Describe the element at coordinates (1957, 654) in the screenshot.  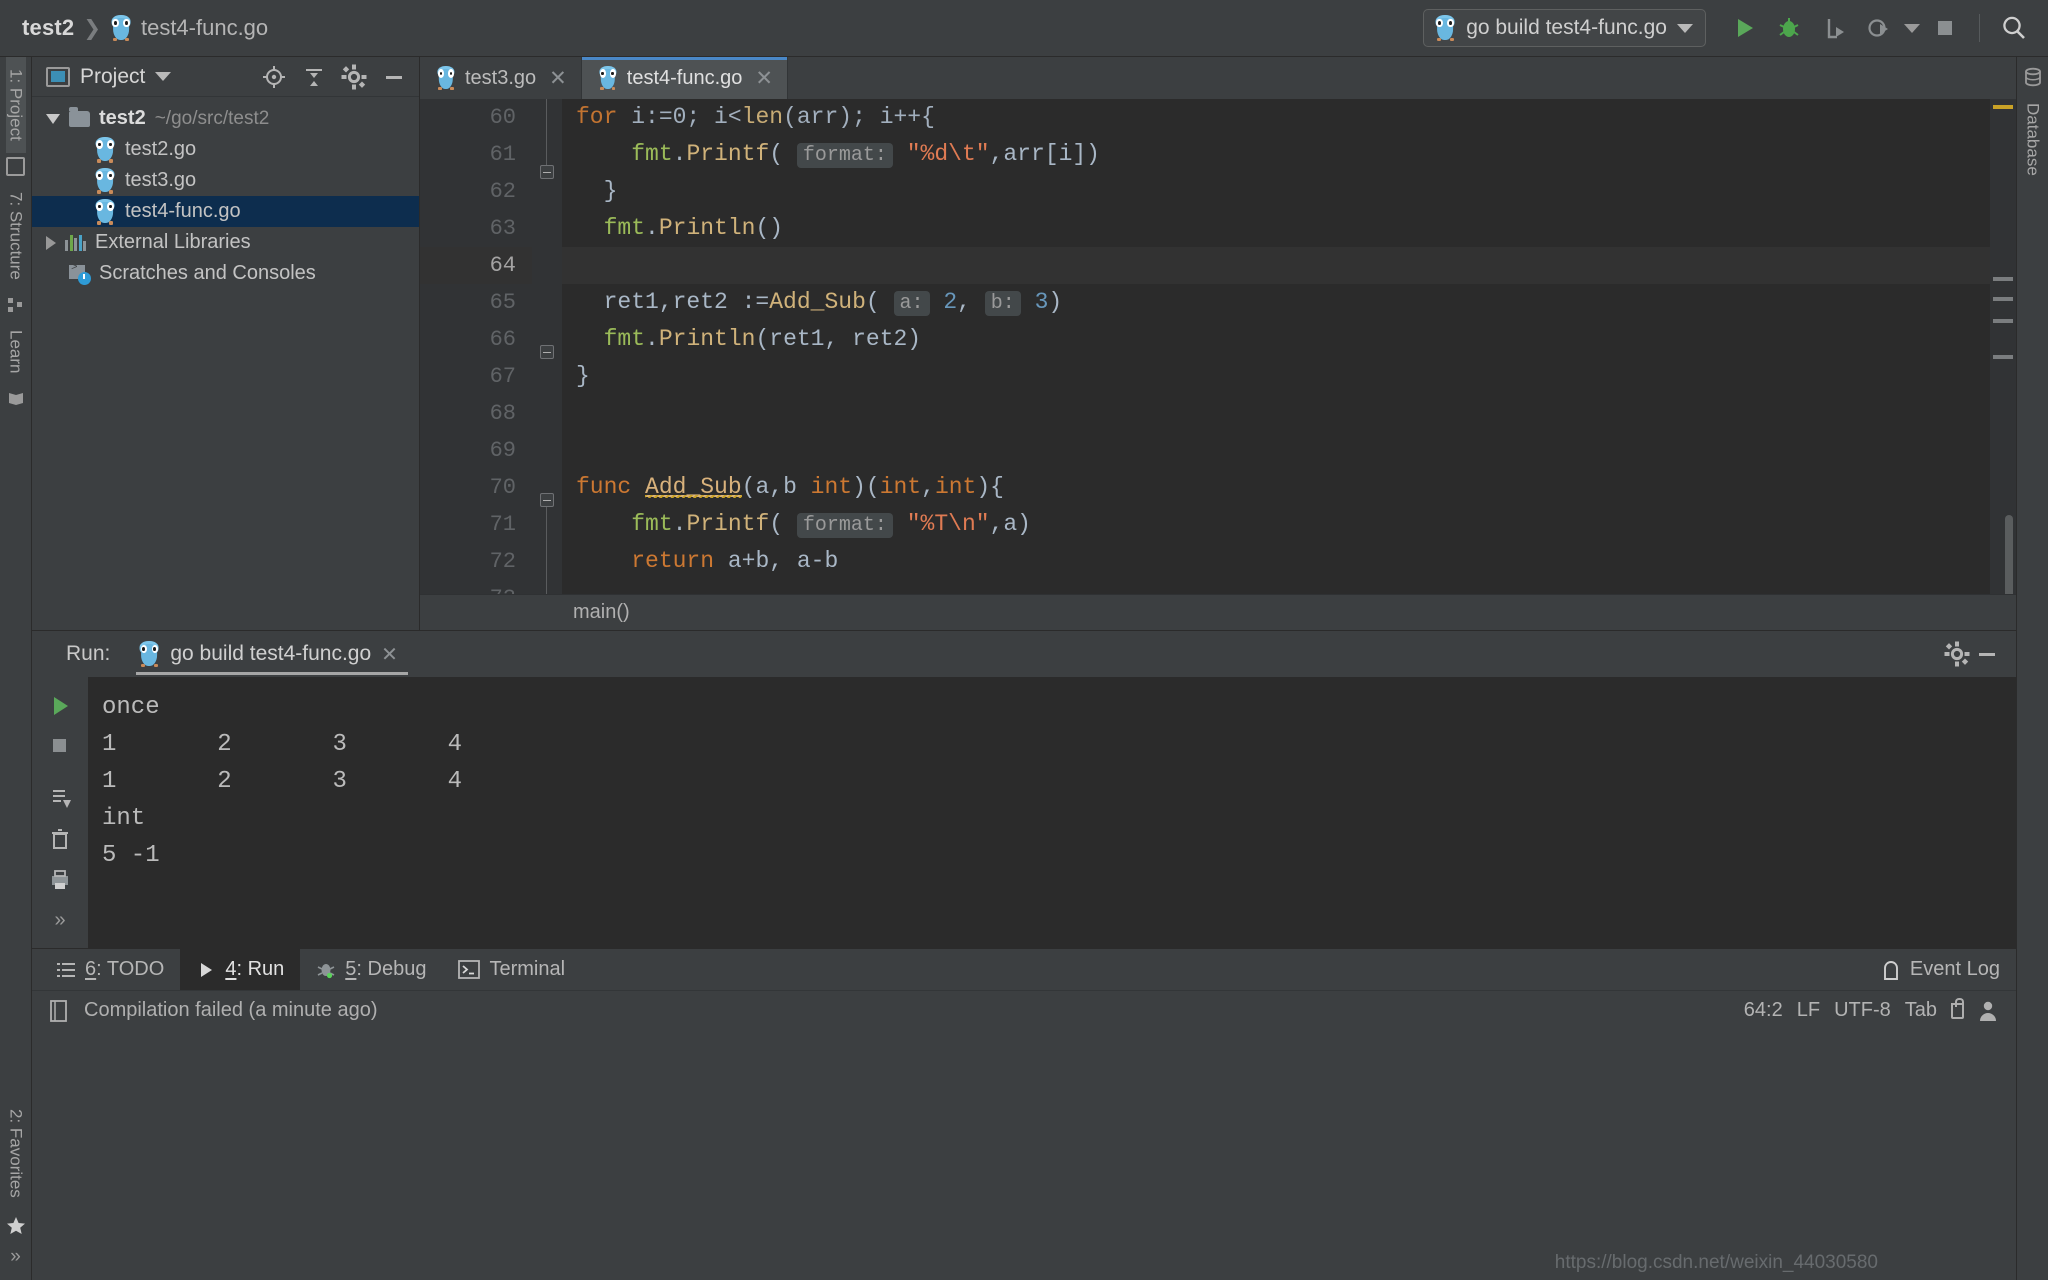
I see `run-settings-button` at that location.